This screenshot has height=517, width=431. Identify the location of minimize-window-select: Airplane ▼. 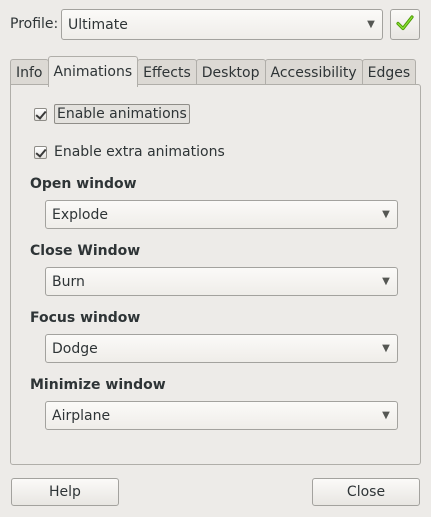
(221, 415).